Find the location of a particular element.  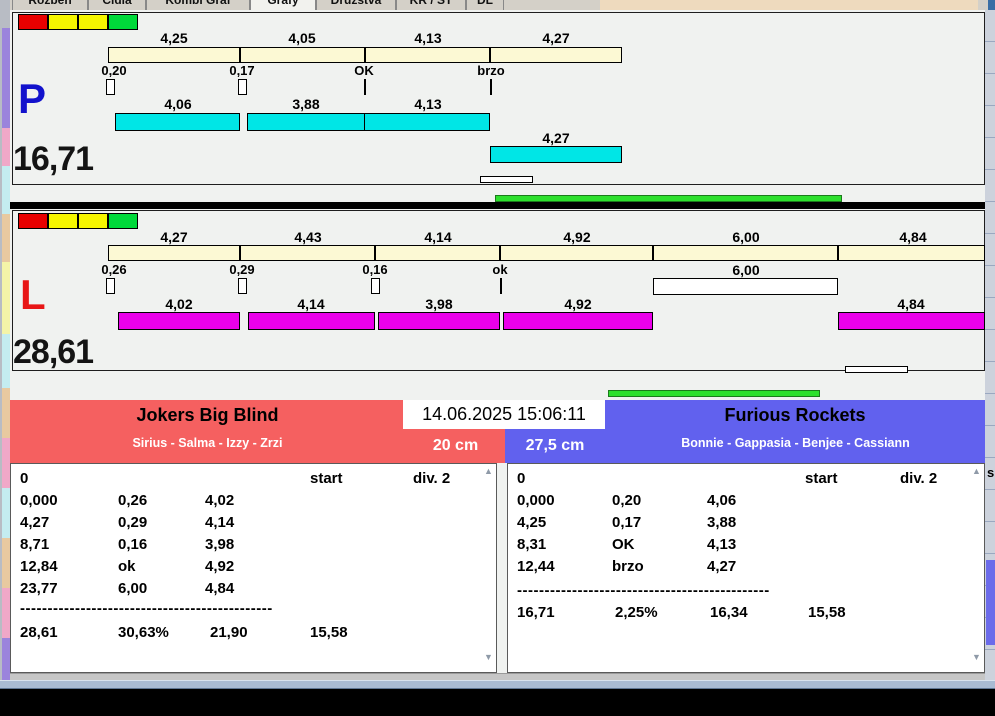

horizontal-scrollbar is located at coordinates (497, 676).